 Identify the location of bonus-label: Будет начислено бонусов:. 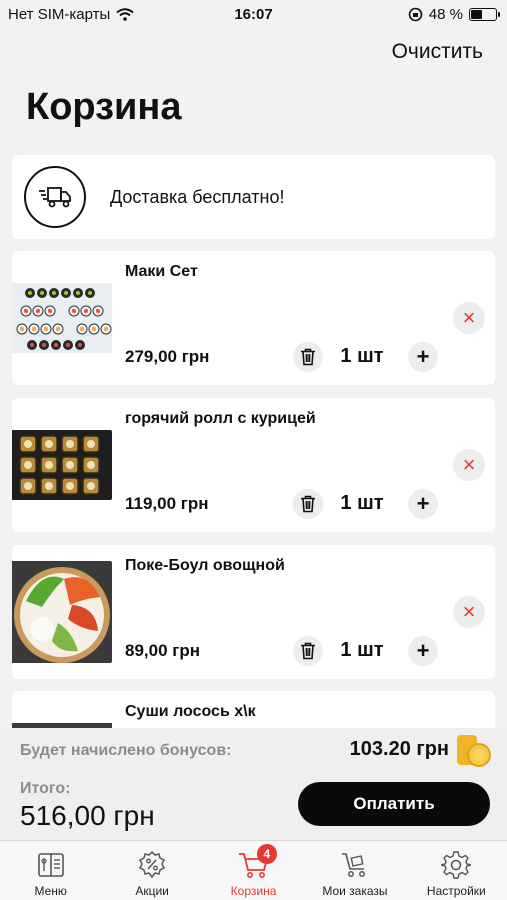
(126, 750).